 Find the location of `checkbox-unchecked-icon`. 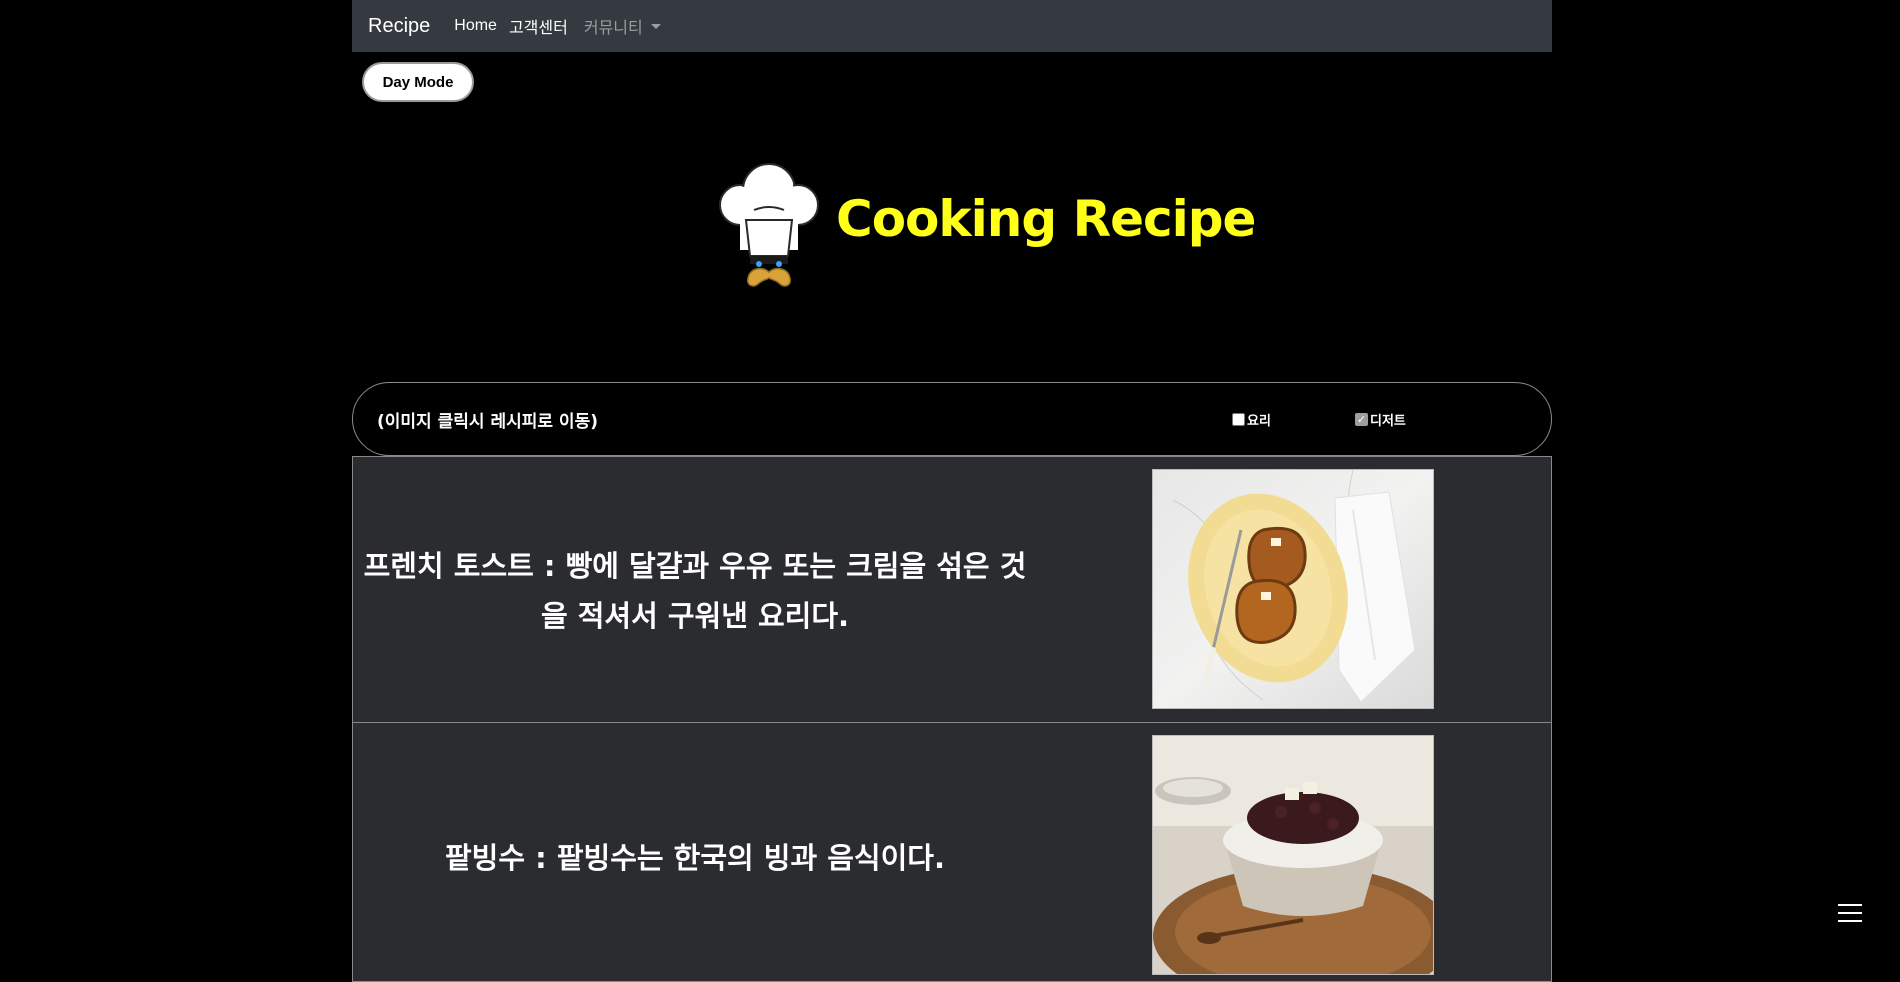

checkbox-unchecked-icon is located at coordinates (1238, 419).